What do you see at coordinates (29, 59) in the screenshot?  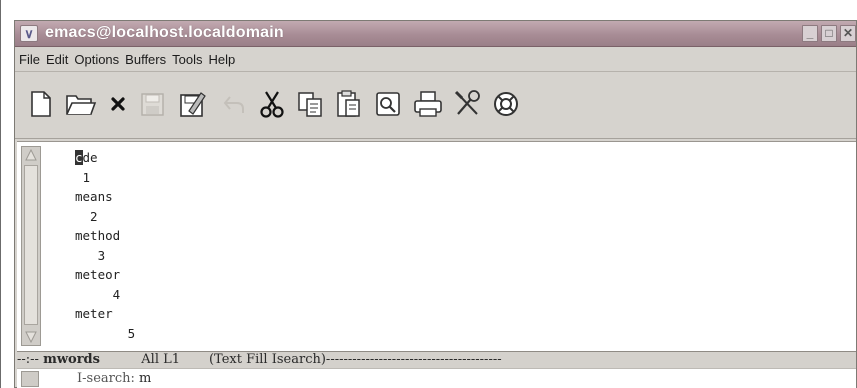 I see `menu-file: File` at bounding box center [29, 59].